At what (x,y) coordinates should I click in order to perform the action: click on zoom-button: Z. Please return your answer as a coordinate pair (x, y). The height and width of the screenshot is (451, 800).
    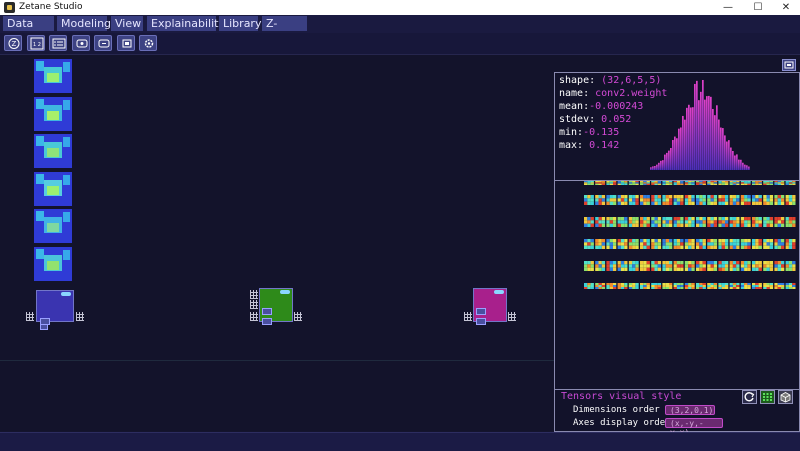
    Looking at the image, I should click on (13, 43).